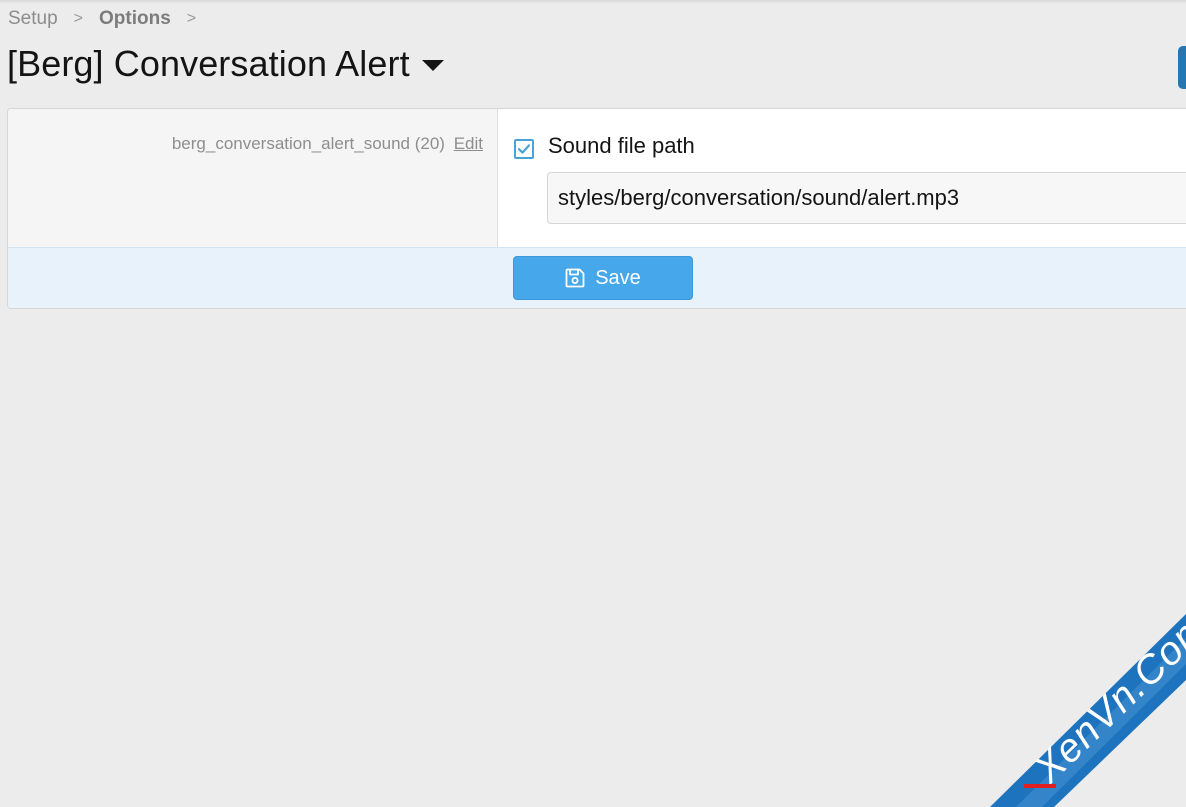 The image size is (1186, 807). I want to click on breadcrumb-item-options: Options, so click(135, 19).